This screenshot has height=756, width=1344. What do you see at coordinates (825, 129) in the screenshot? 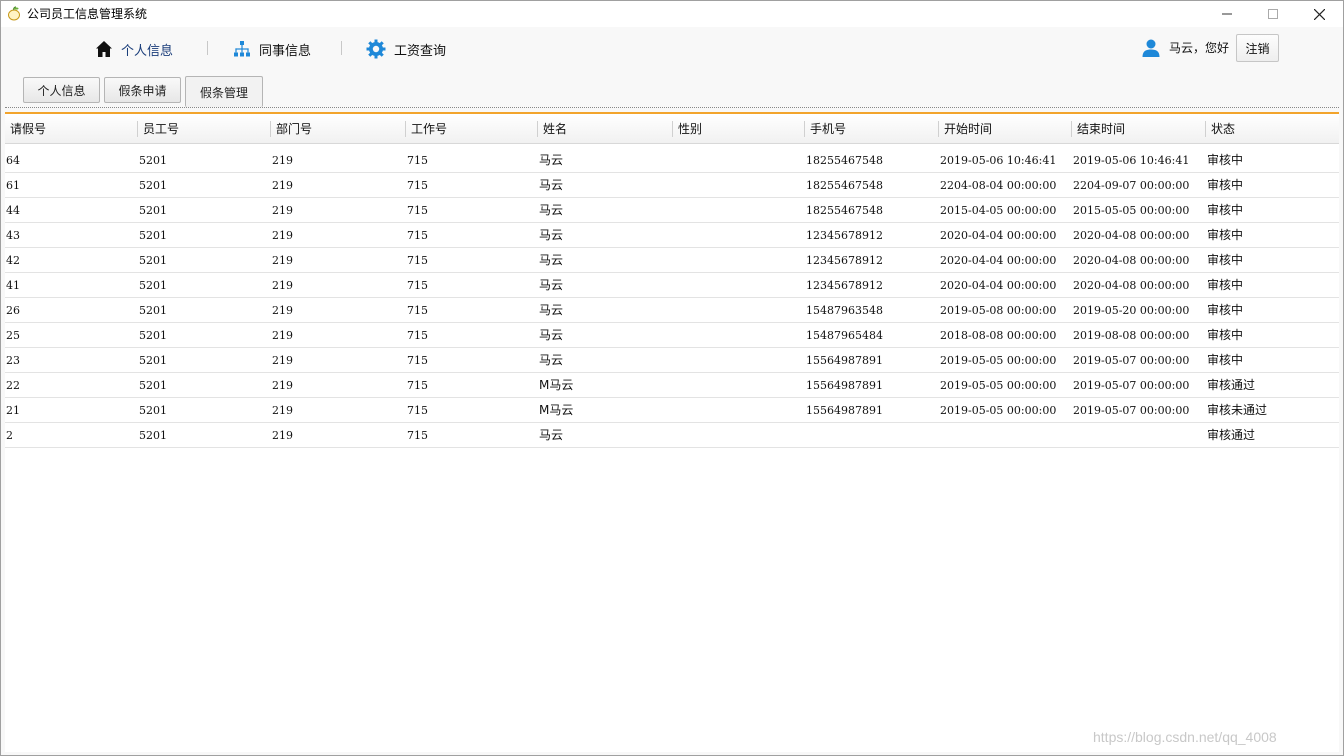
I see `col-phone-header: 手机号` at bounding box center [825, 129].